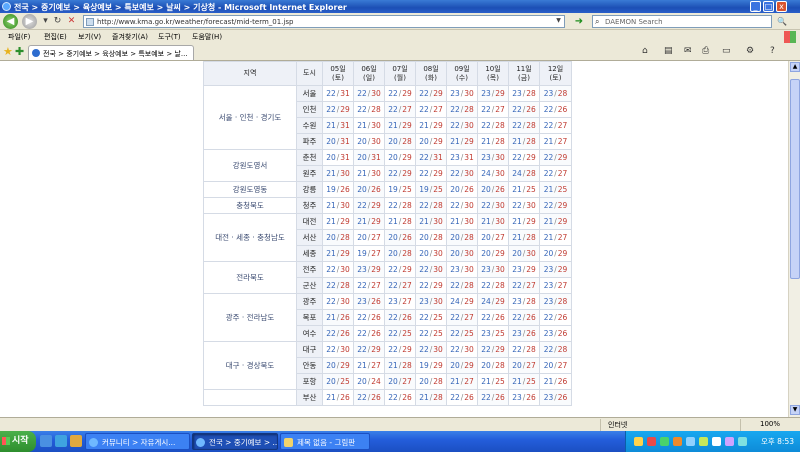 The height and width of the screenshot is (452, 800). What do you see at coordinates (19, 37) in the screenshot?
I see `menu-file: 파일(F)` at bounding box center [19, 37].